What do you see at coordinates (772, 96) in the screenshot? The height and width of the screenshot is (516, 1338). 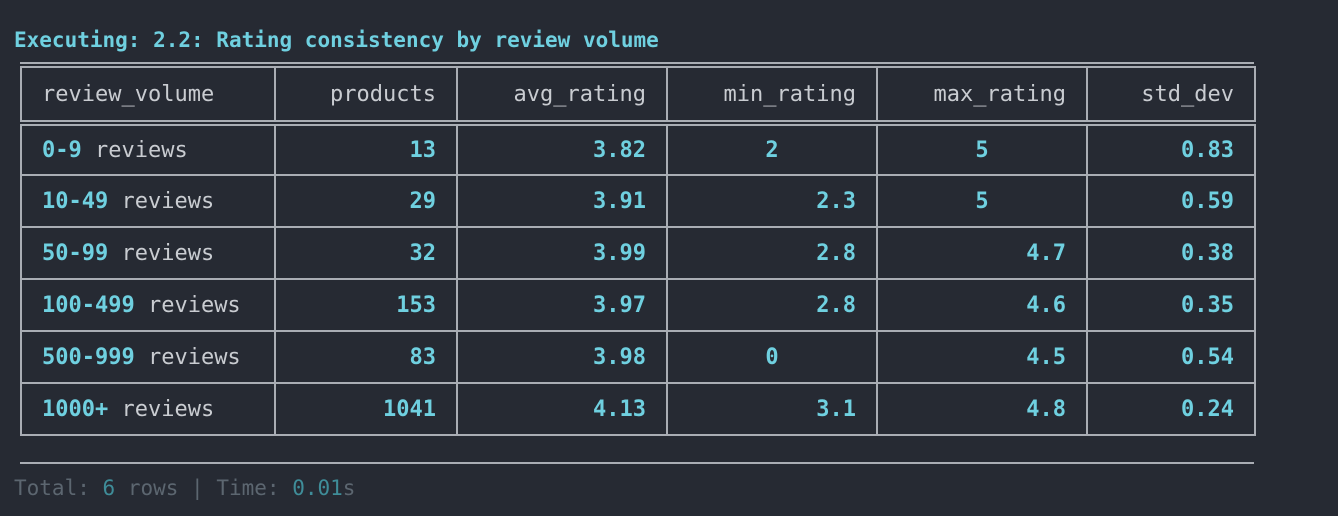 I see `column-header-min-rating: min_rating` at bounding box center [772, 96].